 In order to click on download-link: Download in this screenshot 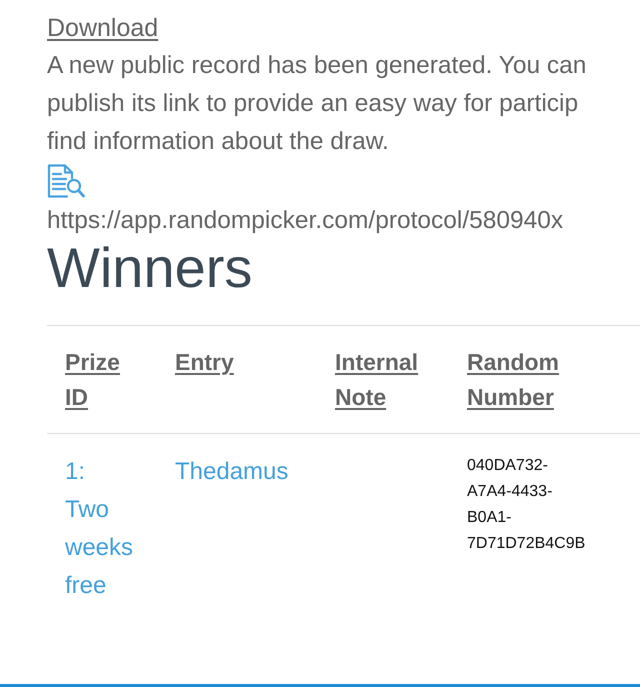, I will do `click(102, 28)`.